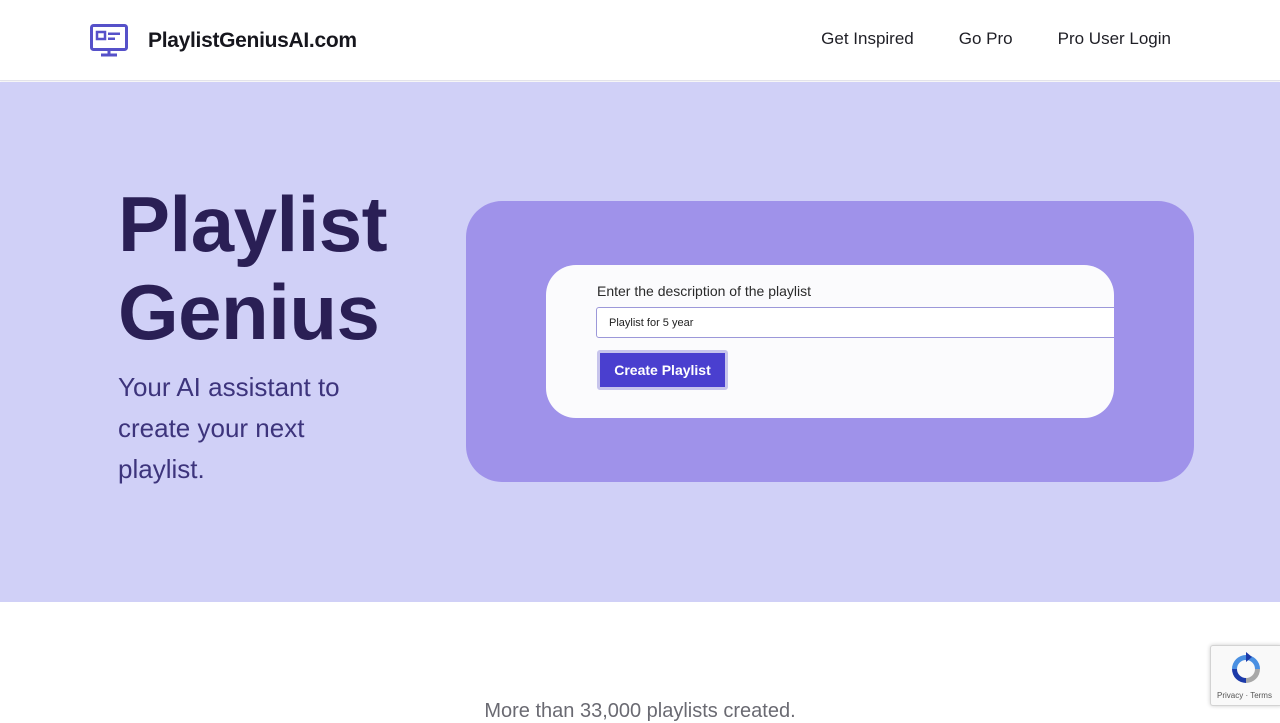 This screenshot has width=1280, height=723. Describe the element at coordinates (855, 322) in the screenshot. I see `playlist-description-input` at that location.